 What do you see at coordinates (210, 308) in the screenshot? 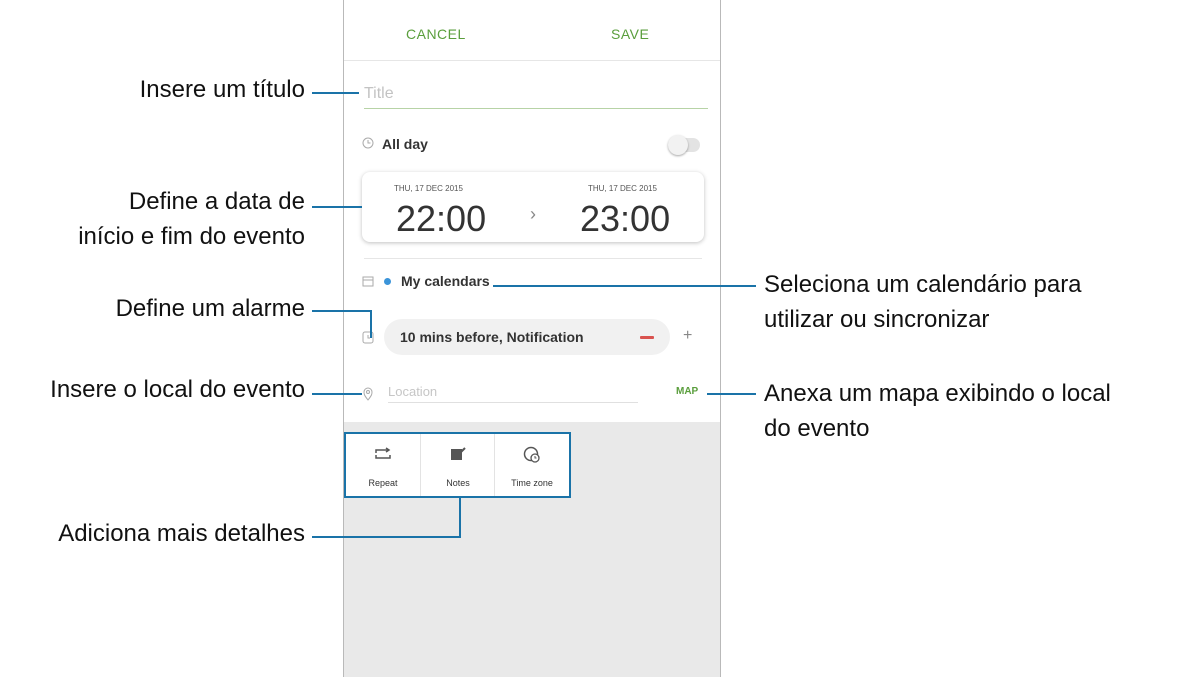
I see `callout-alarm: Define um alarme` at bounding box center [210, 308].